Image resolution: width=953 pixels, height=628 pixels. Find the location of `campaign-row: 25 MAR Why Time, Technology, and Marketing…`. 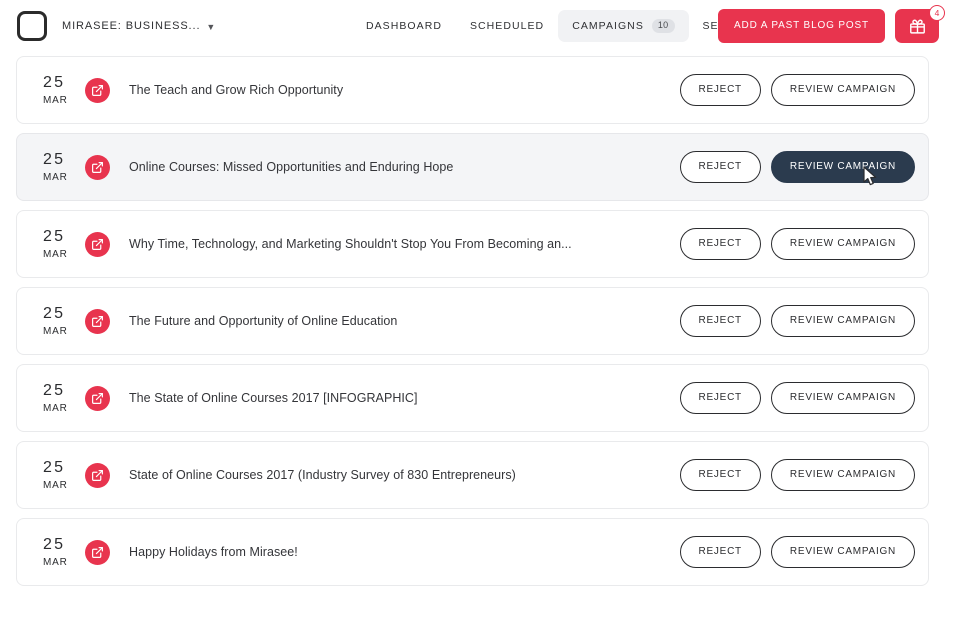

campaign-row: 25 MAR Why Time, Technology, and Marketing… is located at coordinates (472, 244).